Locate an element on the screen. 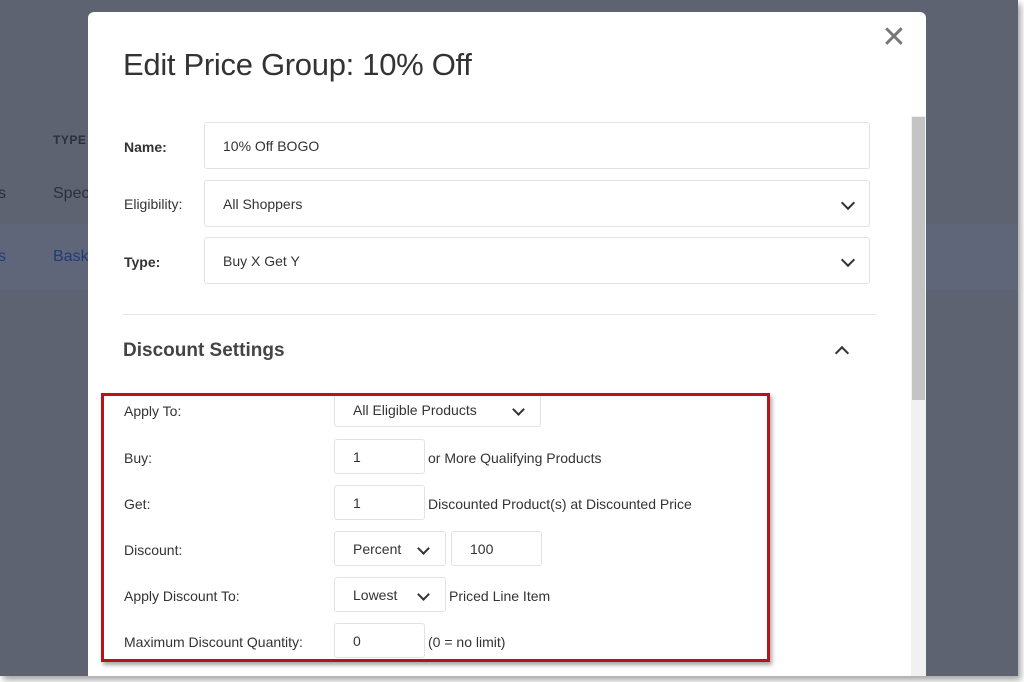  name-label: Name: is located at coordinates (145, 147).